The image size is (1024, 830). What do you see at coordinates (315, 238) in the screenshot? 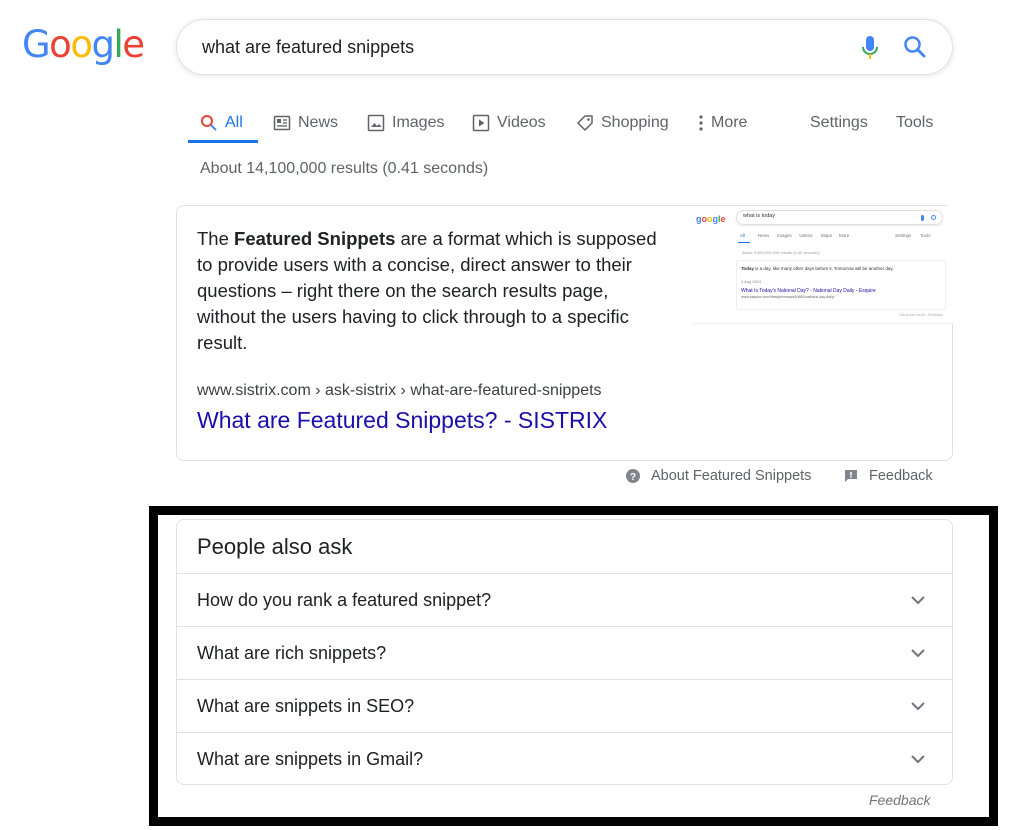
I see `snippet-bold-term: Featured Snippets` at bounding box center [315, 238].